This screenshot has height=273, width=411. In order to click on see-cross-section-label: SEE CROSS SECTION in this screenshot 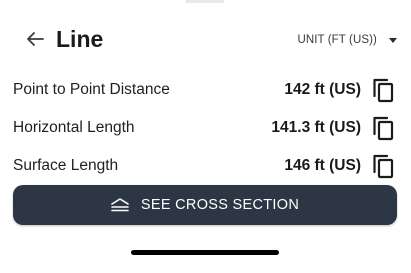, I will do `click(220, 205)`.